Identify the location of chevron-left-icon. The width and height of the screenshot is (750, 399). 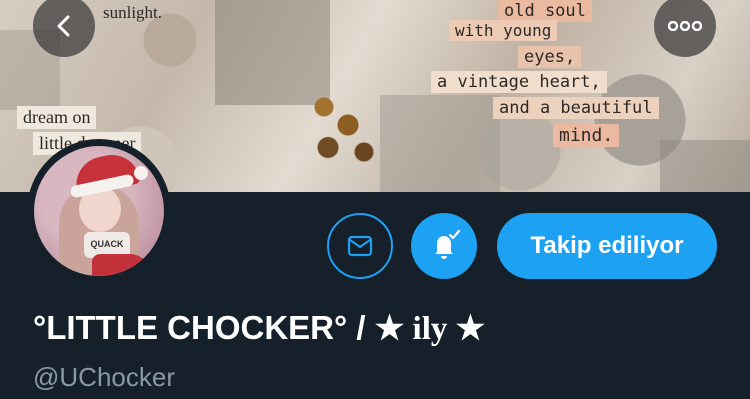
(63, 26).